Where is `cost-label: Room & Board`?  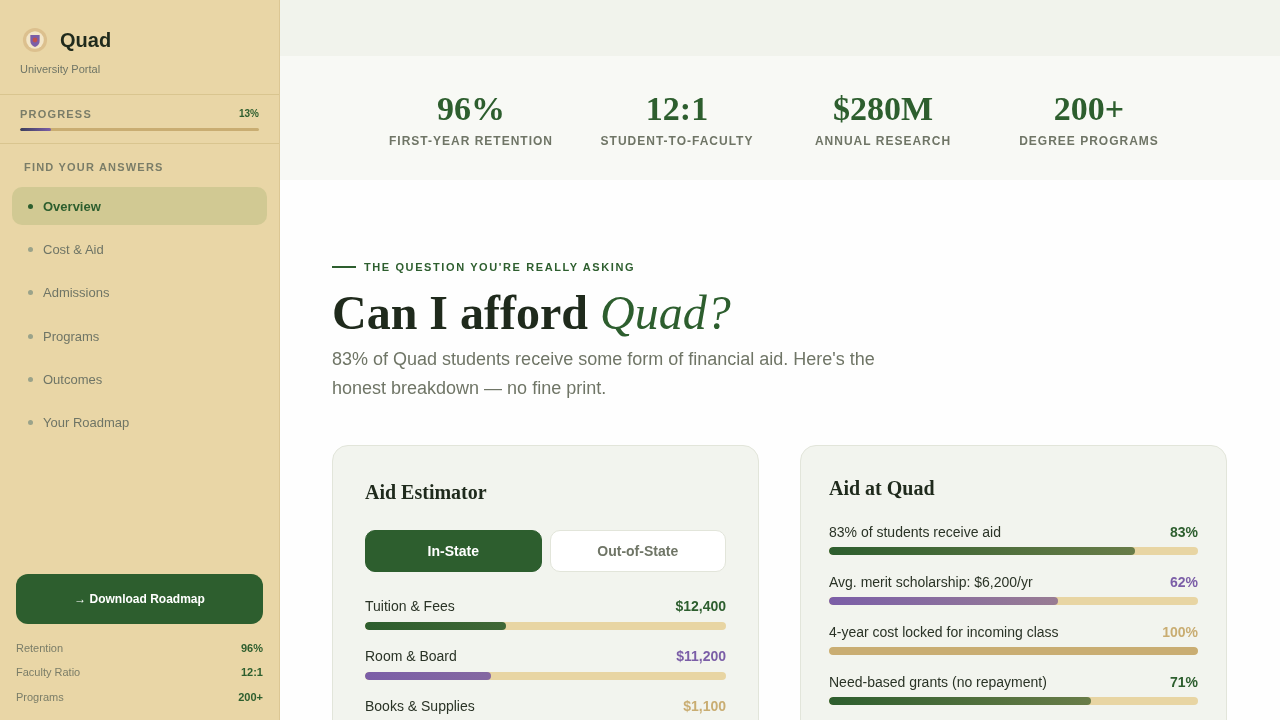
cost-label: Room & Board is located at coordinates (411, 656).